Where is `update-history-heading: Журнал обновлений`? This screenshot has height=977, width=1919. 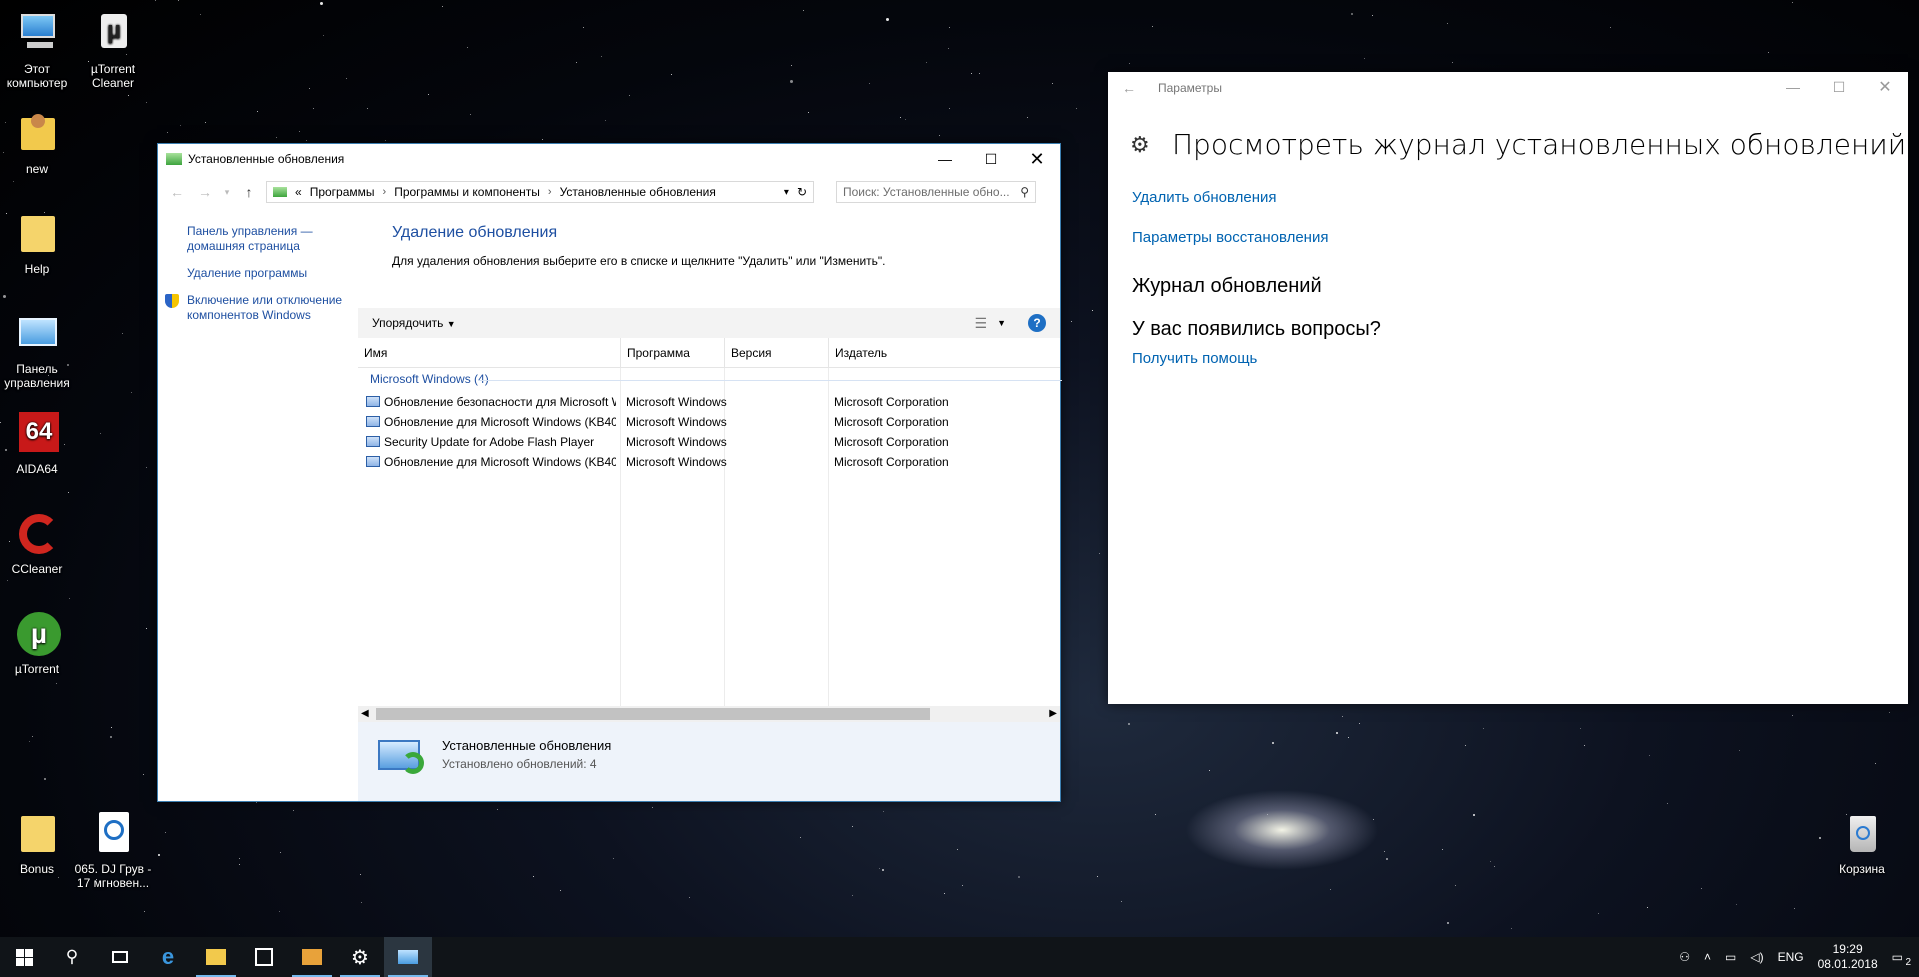 update-history-heading: Журнал обновлений is located at coordinates (1227, 286).